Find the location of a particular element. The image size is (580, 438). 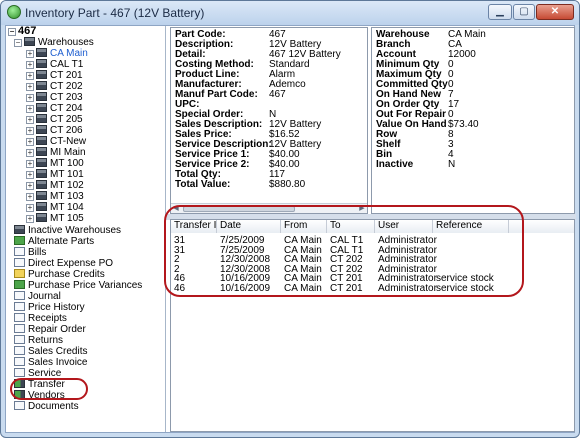

tree-warehouse-mi-main: + MI Main is located at coordinates (56, 152).